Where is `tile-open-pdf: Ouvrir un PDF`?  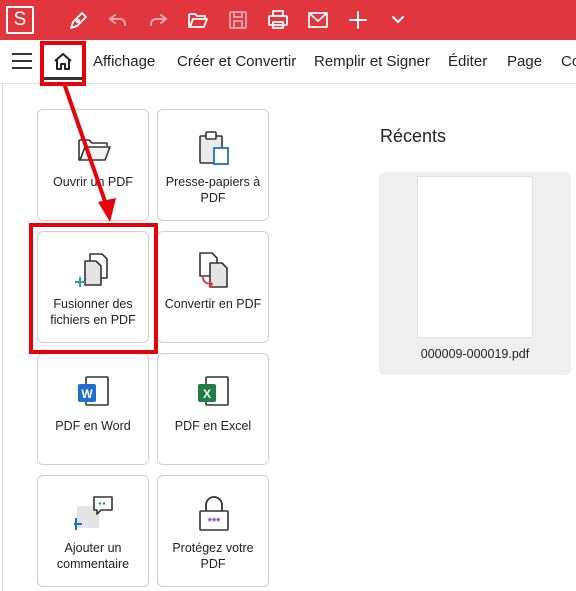
tile-open-pdf: Ouvrir un PDF is located at coordinates (93, 165).